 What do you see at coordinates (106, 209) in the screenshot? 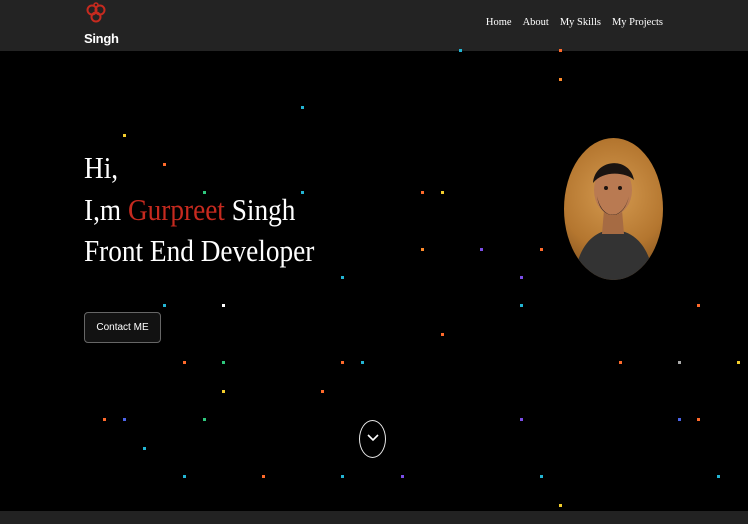
I see `intro-prefix: I,m` at bounding box center [106, 209].